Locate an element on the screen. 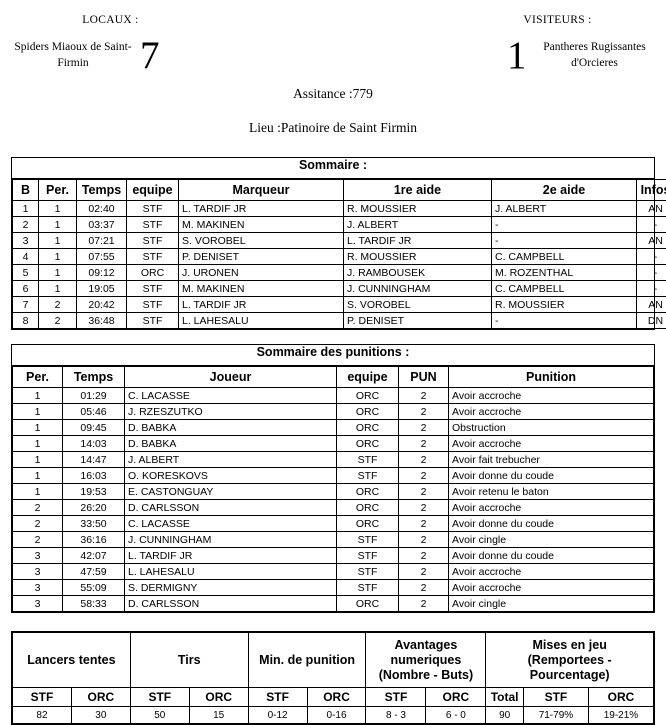  penalty-cell: Avoir accroche is located at coordinates (551, 588).